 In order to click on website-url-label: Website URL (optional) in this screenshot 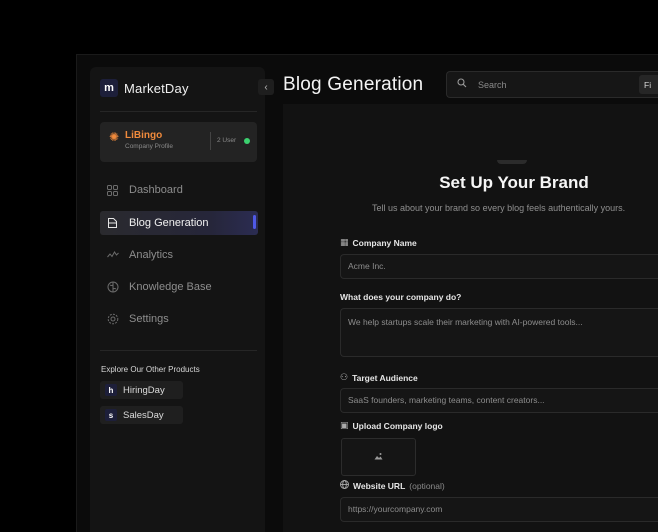, I will do `click(392, 485)`.